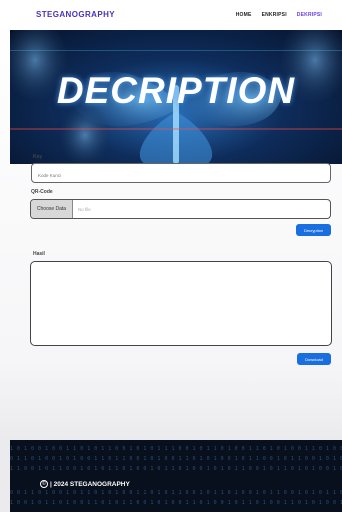  I want to click on navbar: STEGANOGRAPHY HOME ENKRIPSI DEKRIPSI, so click(171, 15).